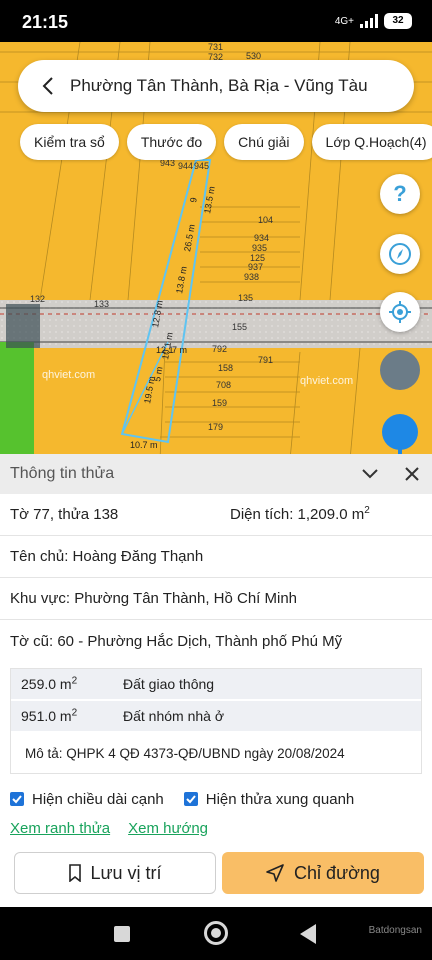  I want to click on compass-button, so click(400, 254).